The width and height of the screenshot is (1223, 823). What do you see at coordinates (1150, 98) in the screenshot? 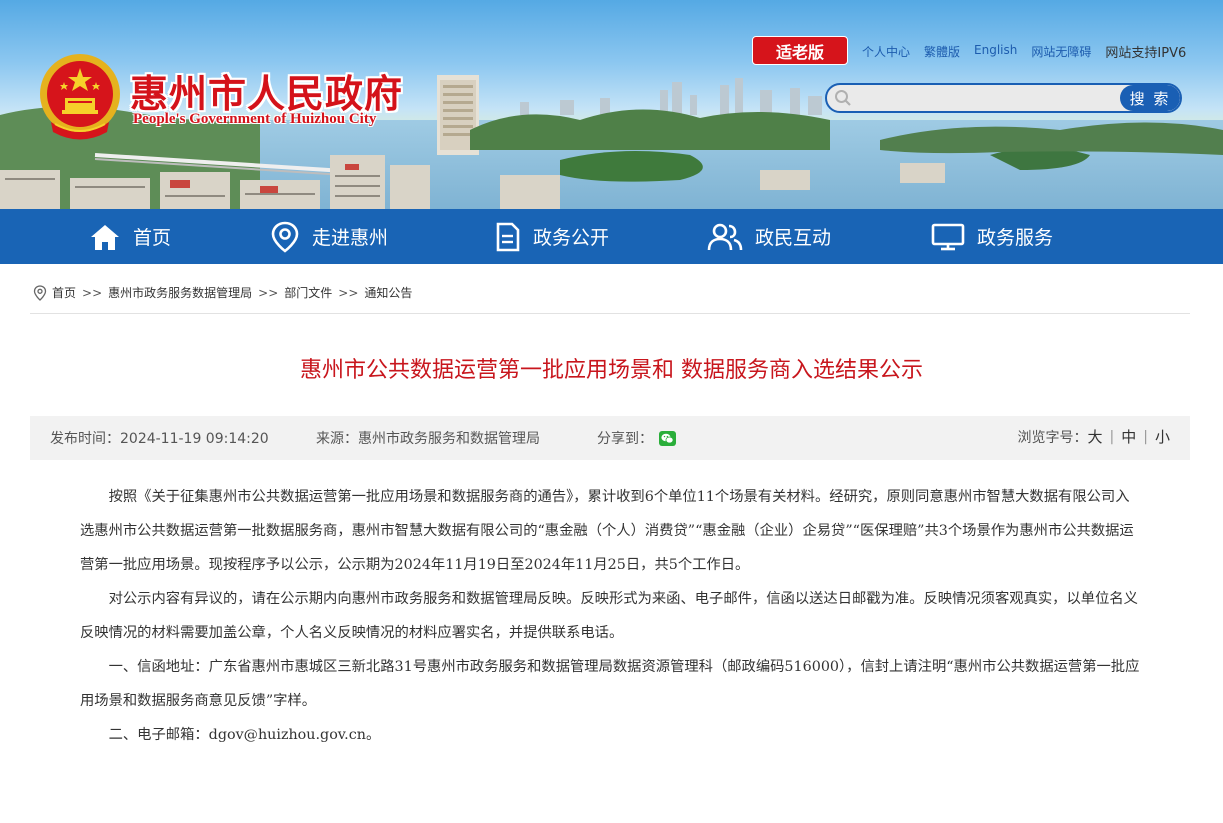
I see `search-button: 搜 索` at bounding box center [1150, 98].